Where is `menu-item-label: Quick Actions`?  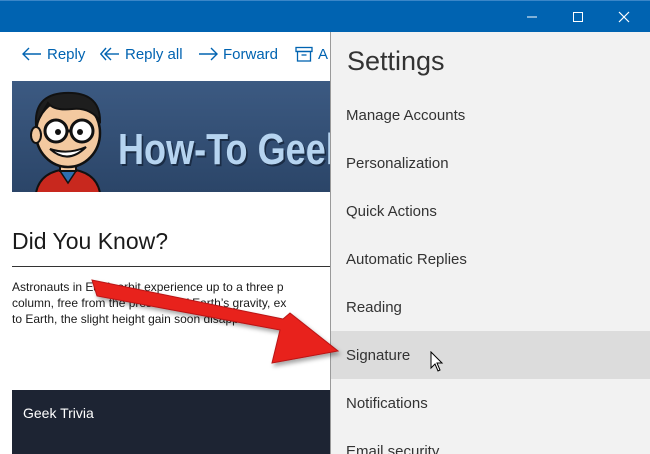
menu-item-label: Quick Actions is located at coordinates (391, 211).